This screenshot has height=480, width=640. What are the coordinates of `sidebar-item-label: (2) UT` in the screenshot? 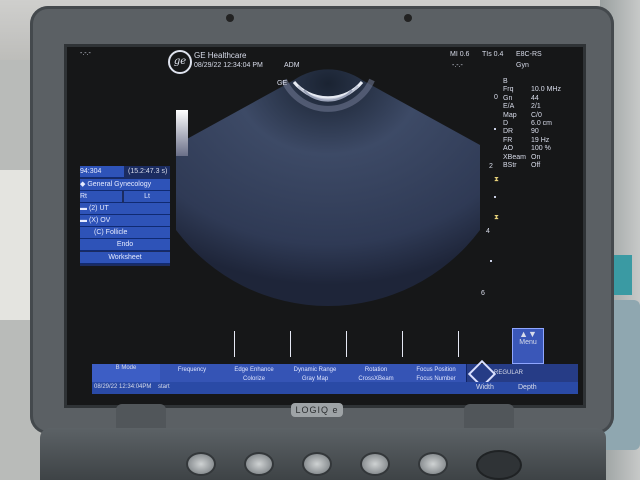 It's located at (98, 208).